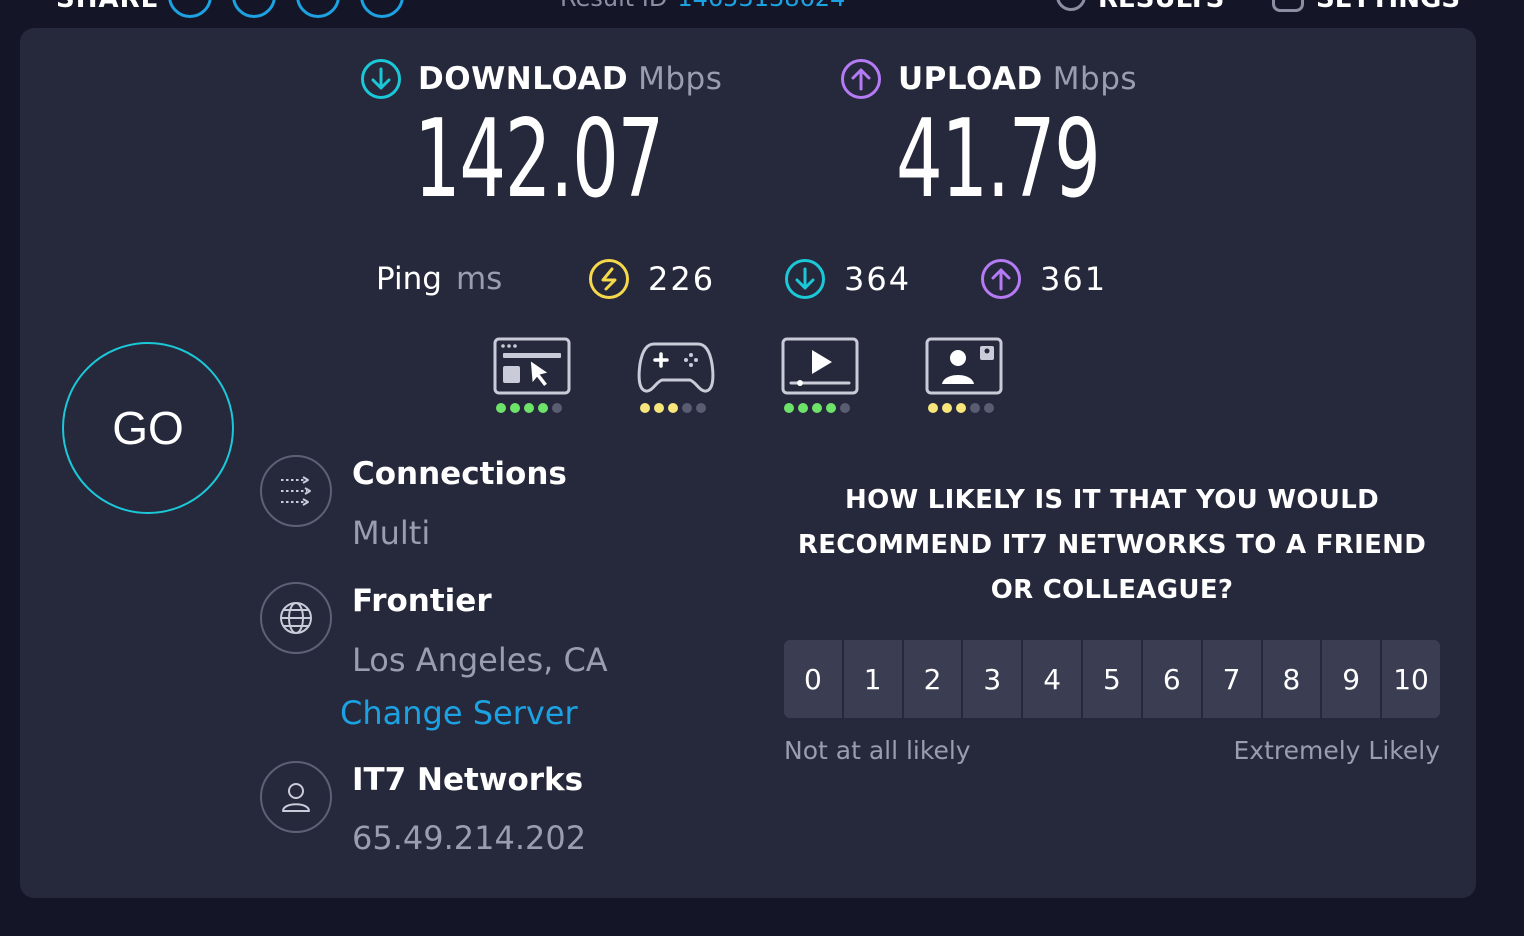  What do you see at coordinates (469, 838) in the screenshot?
I see `provider-ip: 65.49.214.202` at bounding box center [469, 838].